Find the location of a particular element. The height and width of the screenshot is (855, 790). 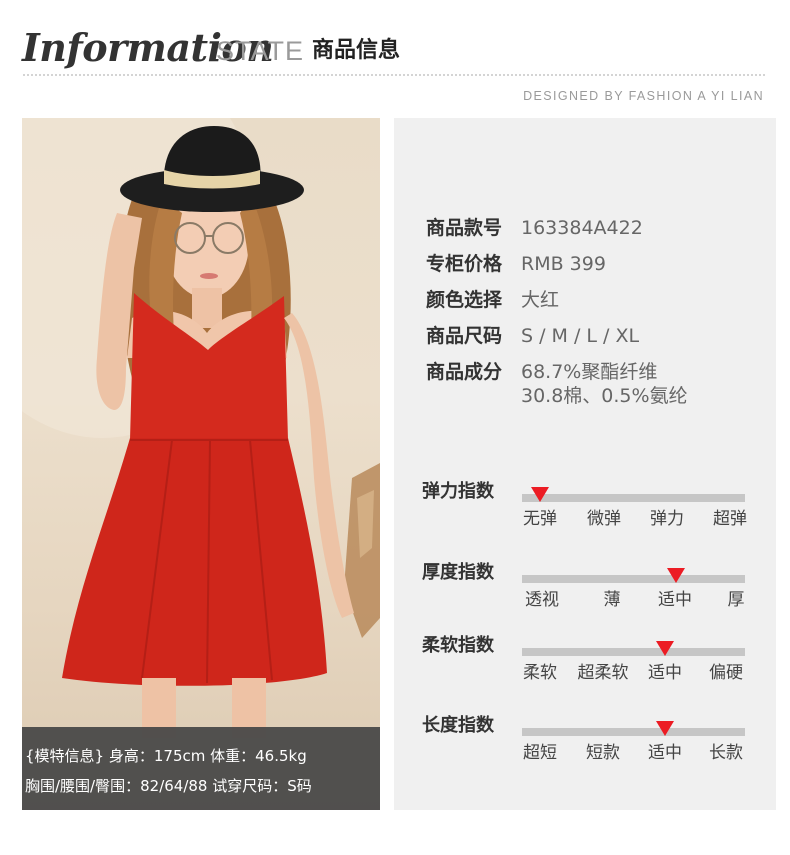

index-label: 短款 is located at coordinates (603, 753).